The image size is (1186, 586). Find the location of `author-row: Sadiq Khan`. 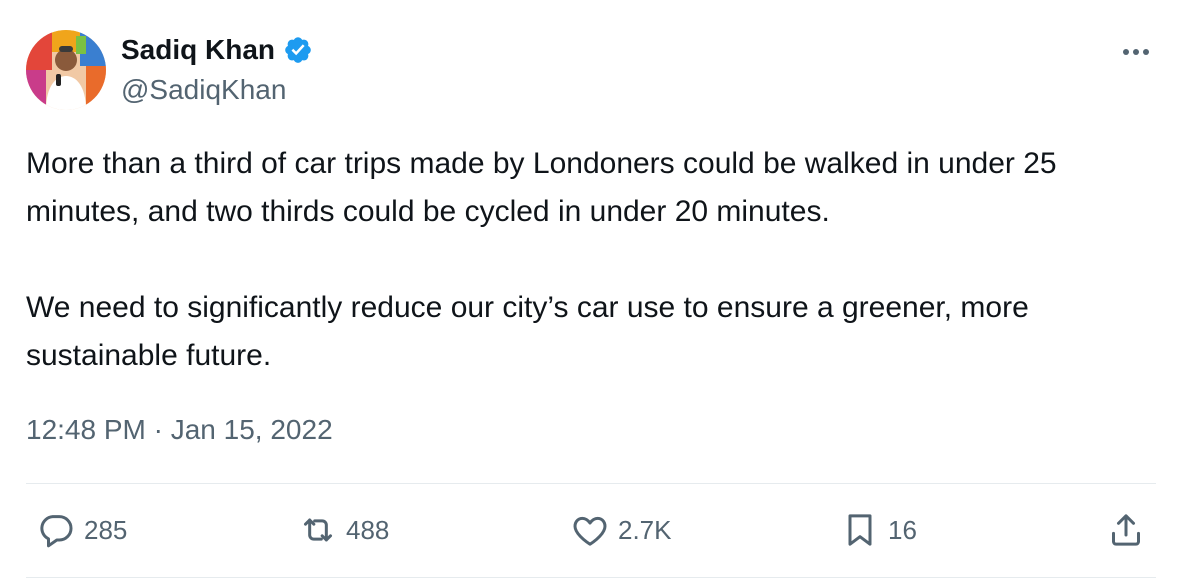

author-row: Sadiq Khan is located at coordinates (217, 50).